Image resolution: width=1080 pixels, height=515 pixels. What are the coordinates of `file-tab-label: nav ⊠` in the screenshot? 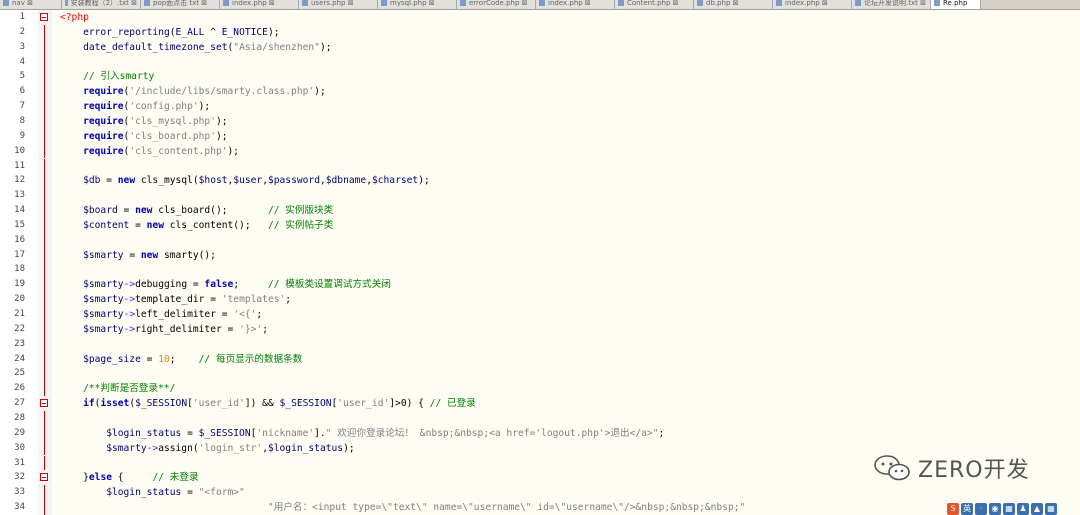 It's located at (22, 3).